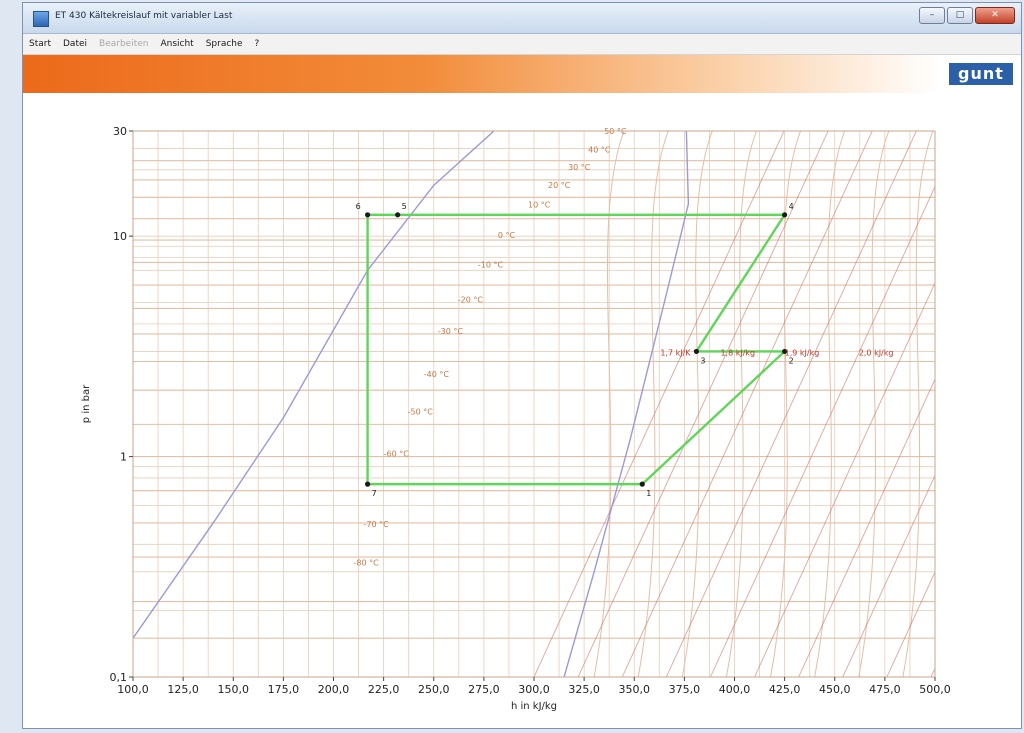 Image resolution: width=1024 pixels, height=733 pixels. I want to click on minimize-button: –, so click(932, 15).